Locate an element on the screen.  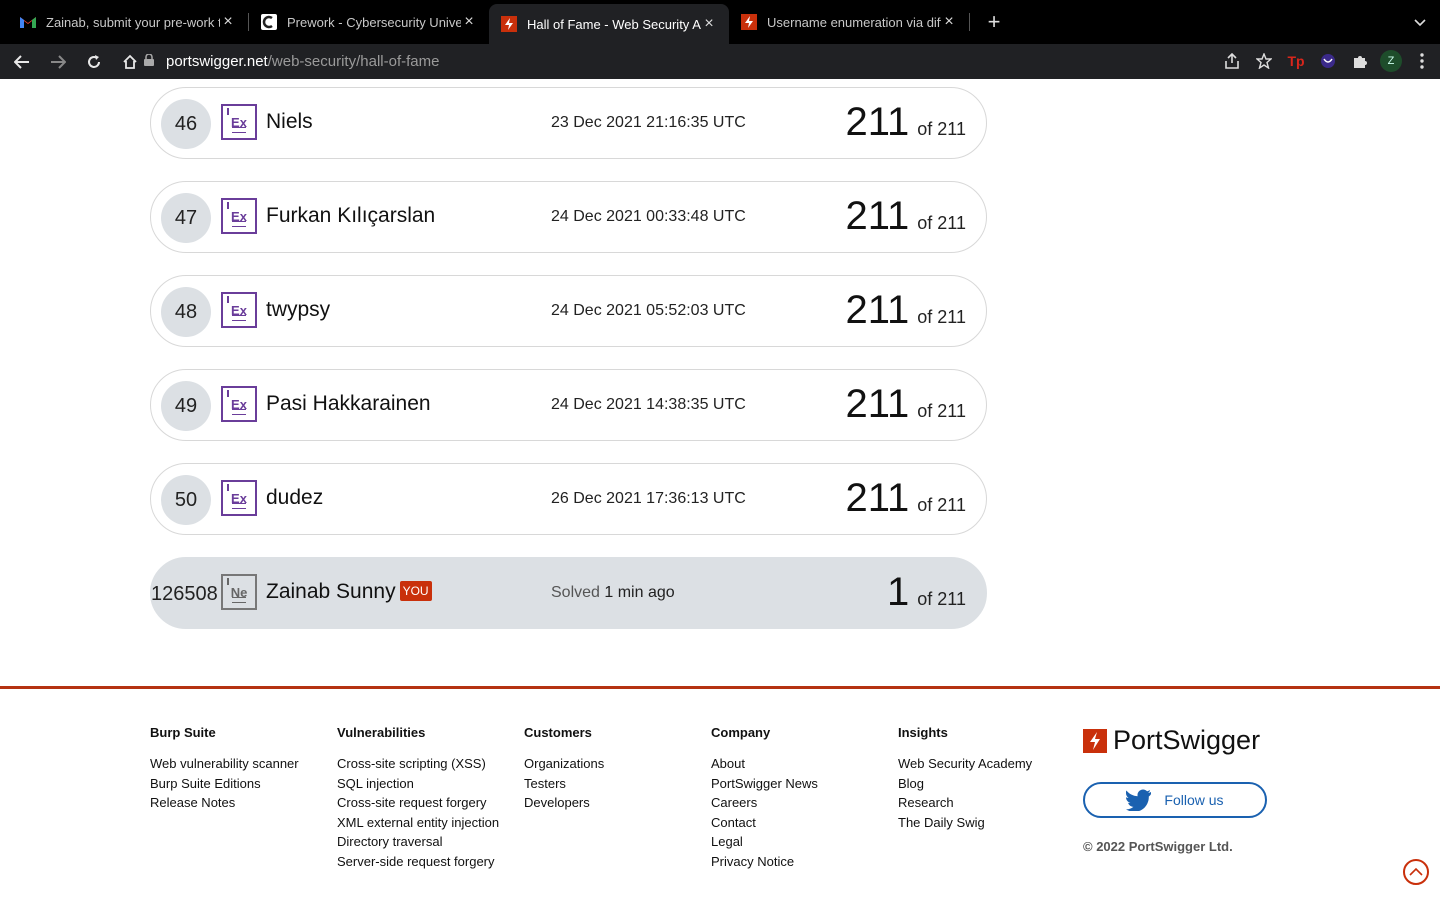
forward-arrow-icon is located at coordinates (58, 62).